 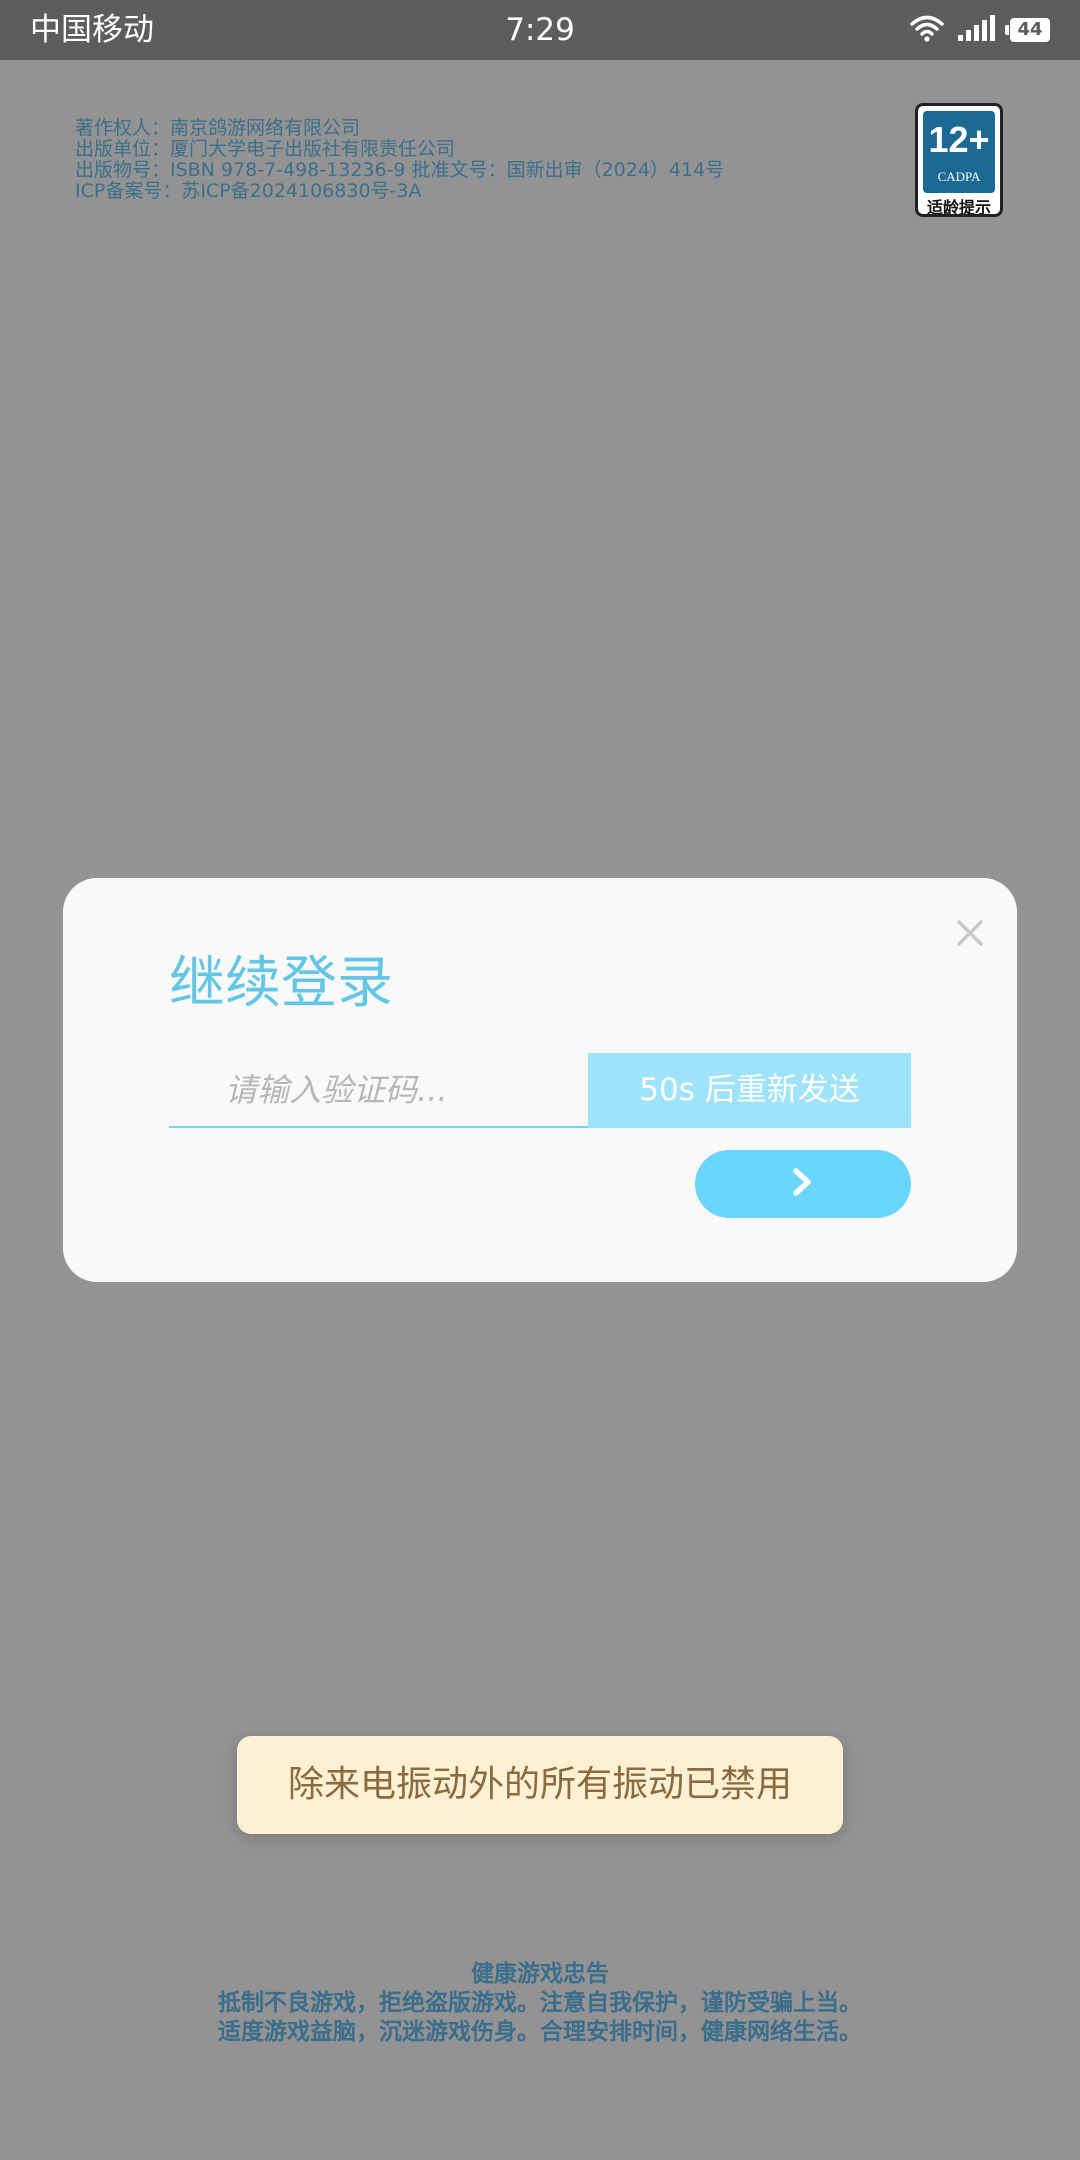 I want to click on health-notice-line1: 抵制不良游戏，拒绝盗版游戏。注意自我保护，谨防受骗上当。, so click(x=540, y=2003).